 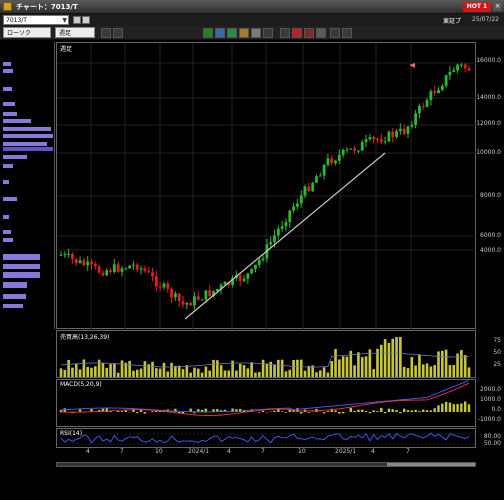 What do you see at coordinates (252, 20) in the screenshot?
I see `code-toolbar: 7013/T ▼ 東証プ 25/07/22` at bounding box center [252, 20].